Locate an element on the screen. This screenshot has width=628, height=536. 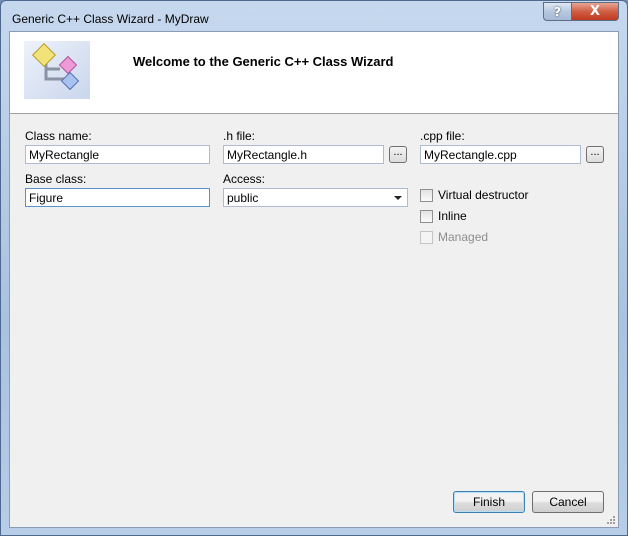
dropdown-arrow-icon is located at coordinates (398, 198).